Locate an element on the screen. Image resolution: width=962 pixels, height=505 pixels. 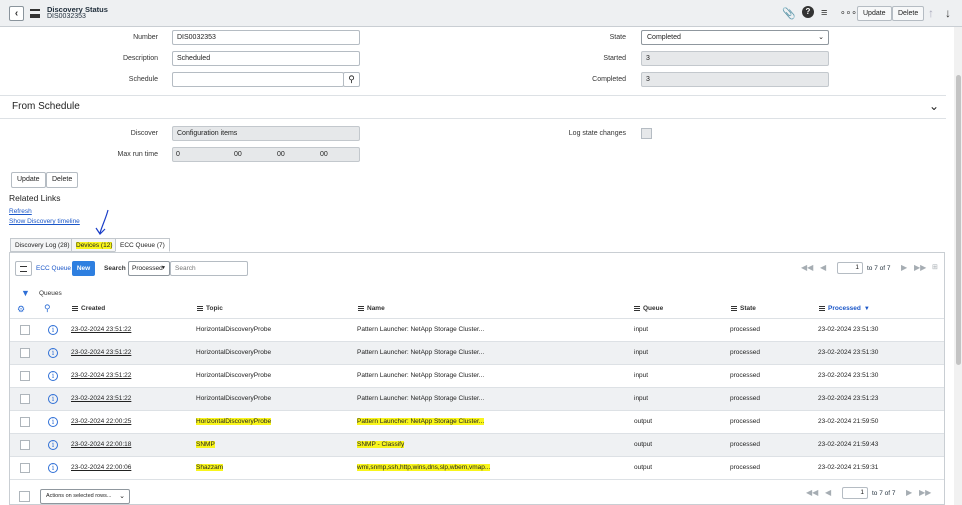
search-icon: ⚲ is located at coordinates (351, 79).